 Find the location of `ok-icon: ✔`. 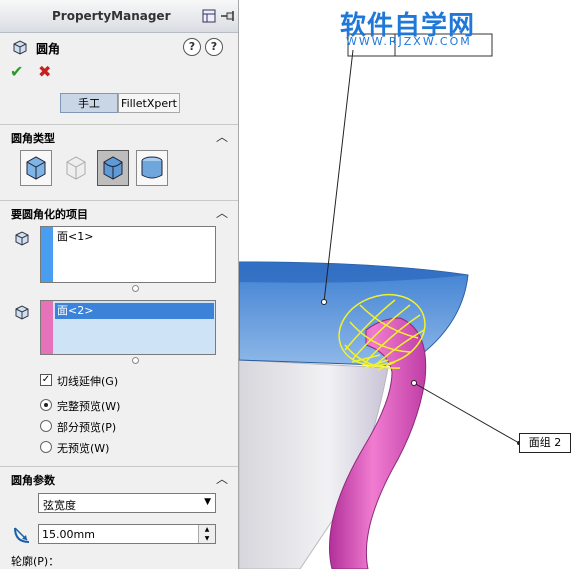

ok-icon: ✔ is located at coordinates (16, 71).